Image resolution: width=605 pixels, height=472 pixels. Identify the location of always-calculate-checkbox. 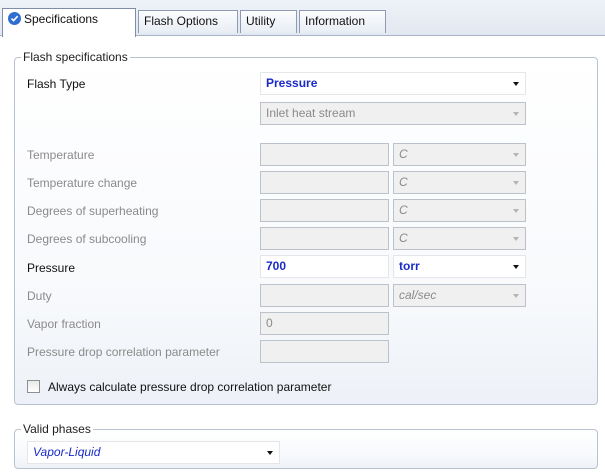
(33, 386).